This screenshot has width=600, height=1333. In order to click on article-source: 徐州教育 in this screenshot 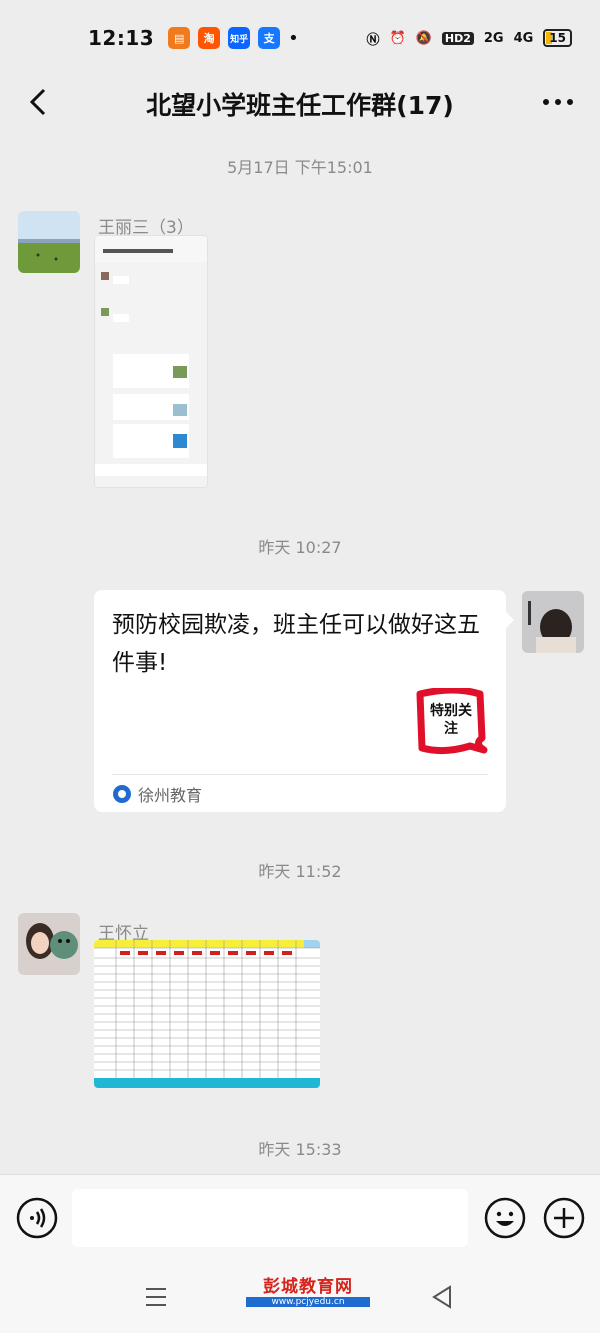, I will do `click(157, 794)`.